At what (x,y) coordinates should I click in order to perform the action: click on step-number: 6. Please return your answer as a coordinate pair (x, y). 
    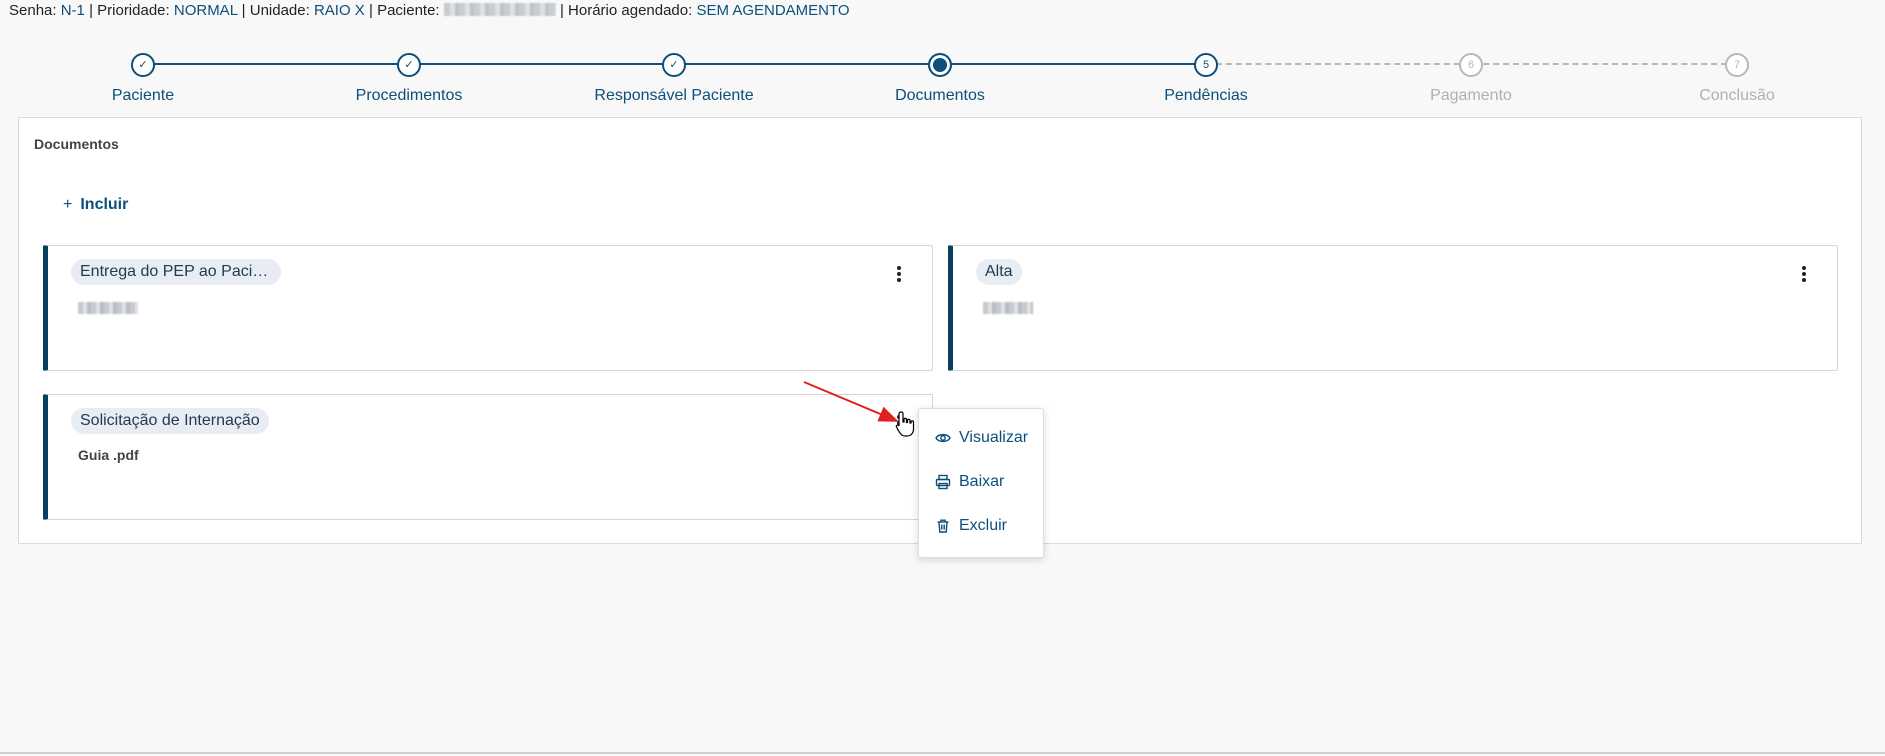
    Looking at the image, I should click on (1471, 65).